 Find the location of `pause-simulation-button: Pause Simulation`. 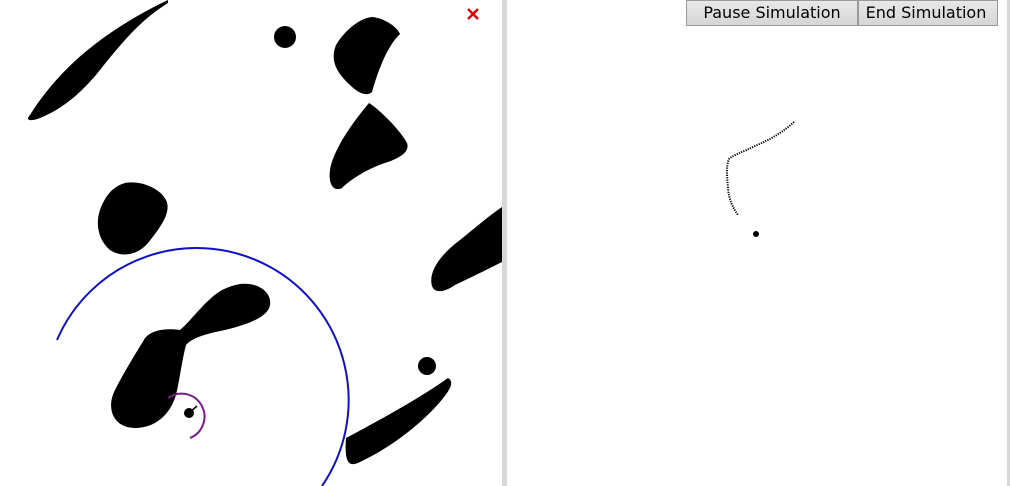

pause-simulation-button: Pause Simulation is located at coordinates (772, 13).